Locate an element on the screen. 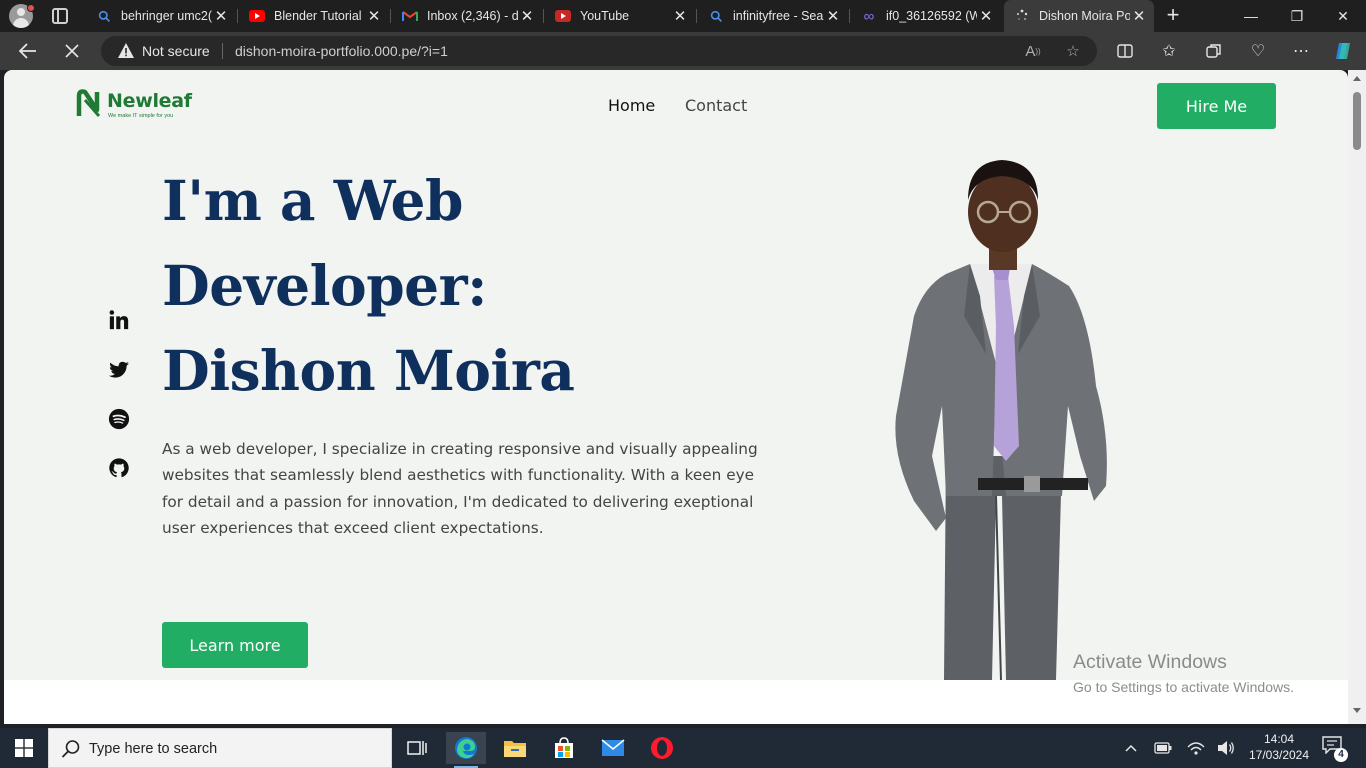  notification-count-badge: 4 is located at coordinates (1341, 755).